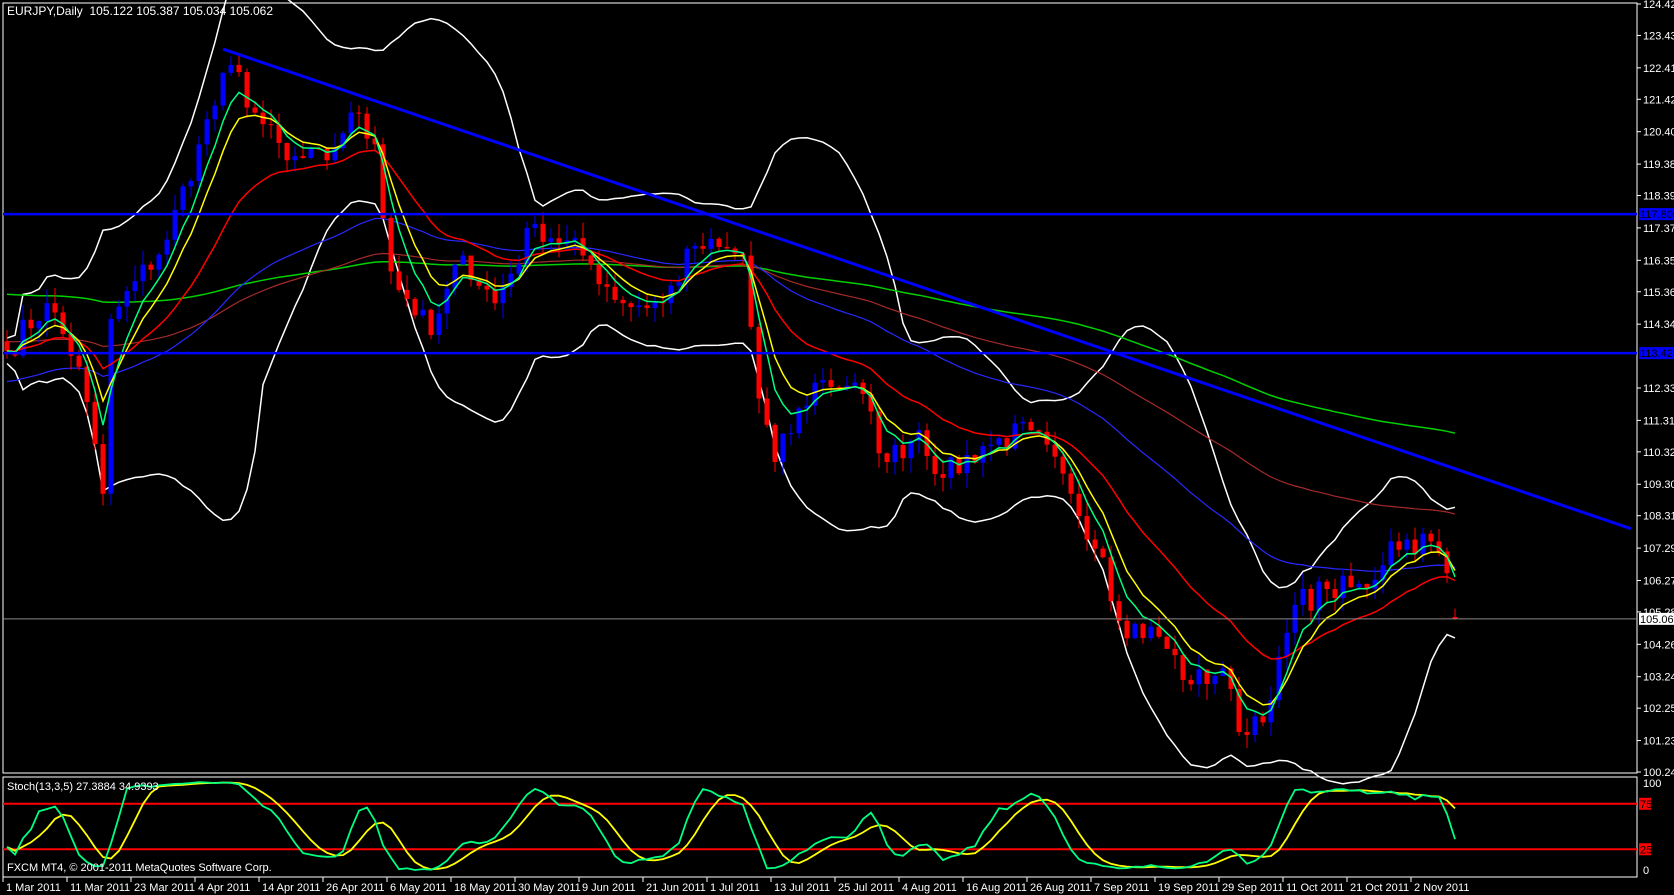 This screenshot has height=895, width=1674. What do you see at coordinates (929, 888) in the screenshot?
I see `time-tick-label: 4 Aug 2011` at bounding box center [929, 888].